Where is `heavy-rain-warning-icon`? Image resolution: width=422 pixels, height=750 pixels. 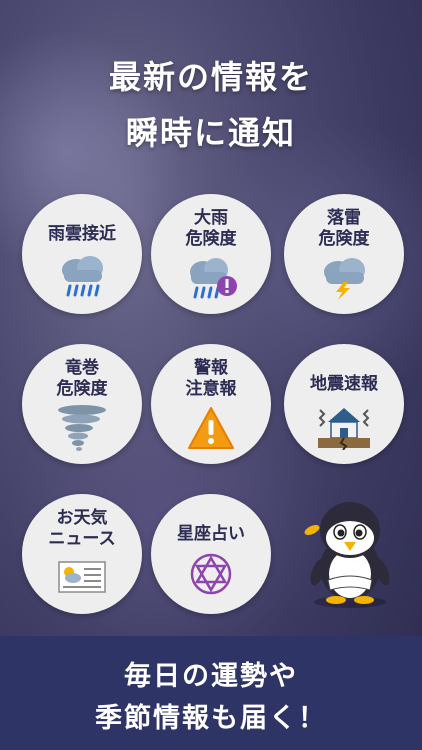 heavy-rain-warning-icon is located at coordinates (213, 278).